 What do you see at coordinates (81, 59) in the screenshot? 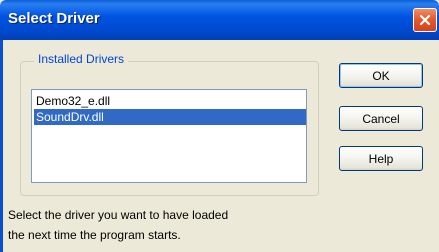
I see `group-label: Installed Drivers` at bounding box center [81, 59].